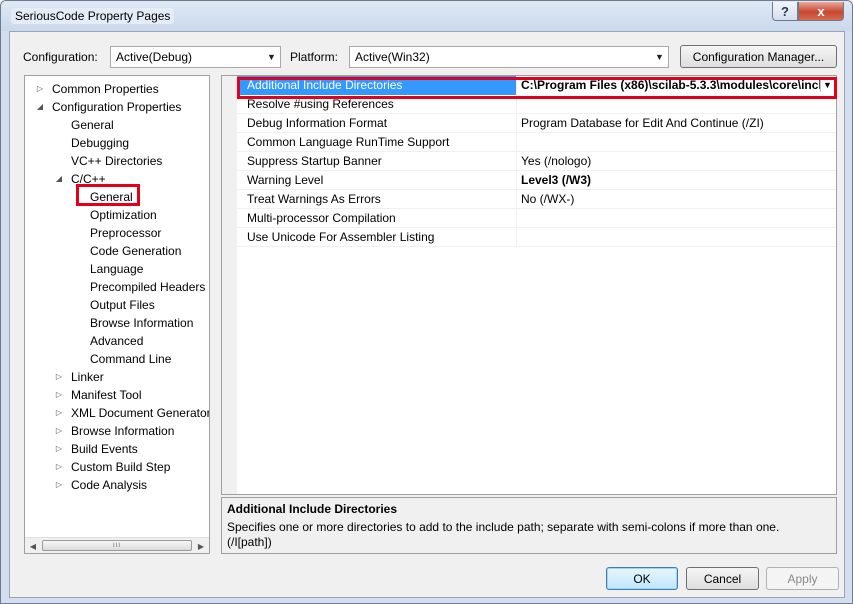 The height and width of the screenshot is (604, 853). What do you see at coordinates (105, 89) in the screenshot?
I see `tree-item-label: Common Properties` at bounding box center [105, 89].